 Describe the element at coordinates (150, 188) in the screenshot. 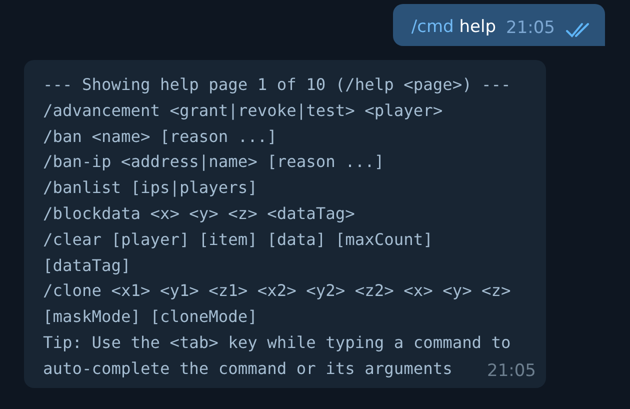

I see `message-line: /banlist [ips|players]` at that location.